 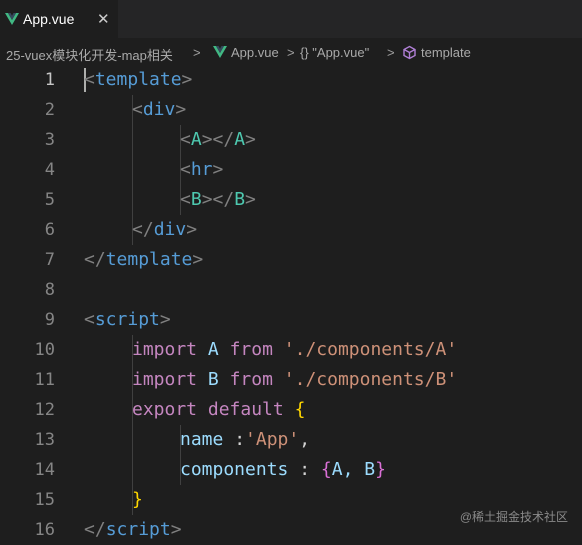 What do you see at coordinates (49, 200) in the screenshot?
I see `line-number: 5` at bounding box center [49, 200].